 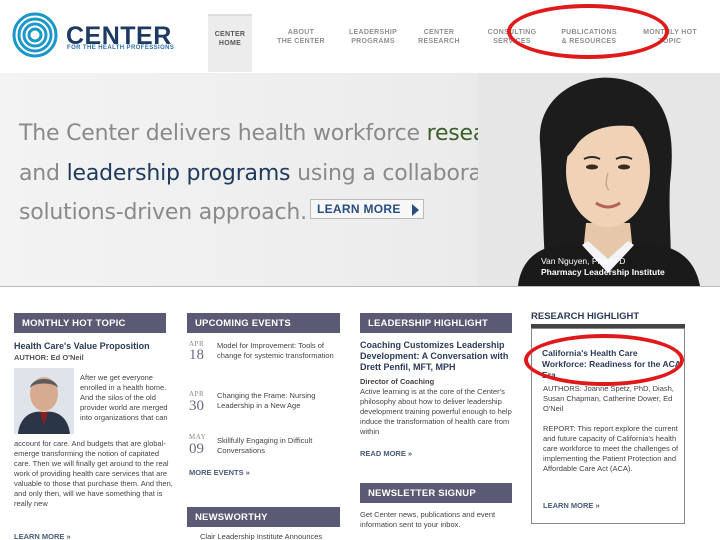 I want to click on event-day: 18, so click(x=196, y=355).